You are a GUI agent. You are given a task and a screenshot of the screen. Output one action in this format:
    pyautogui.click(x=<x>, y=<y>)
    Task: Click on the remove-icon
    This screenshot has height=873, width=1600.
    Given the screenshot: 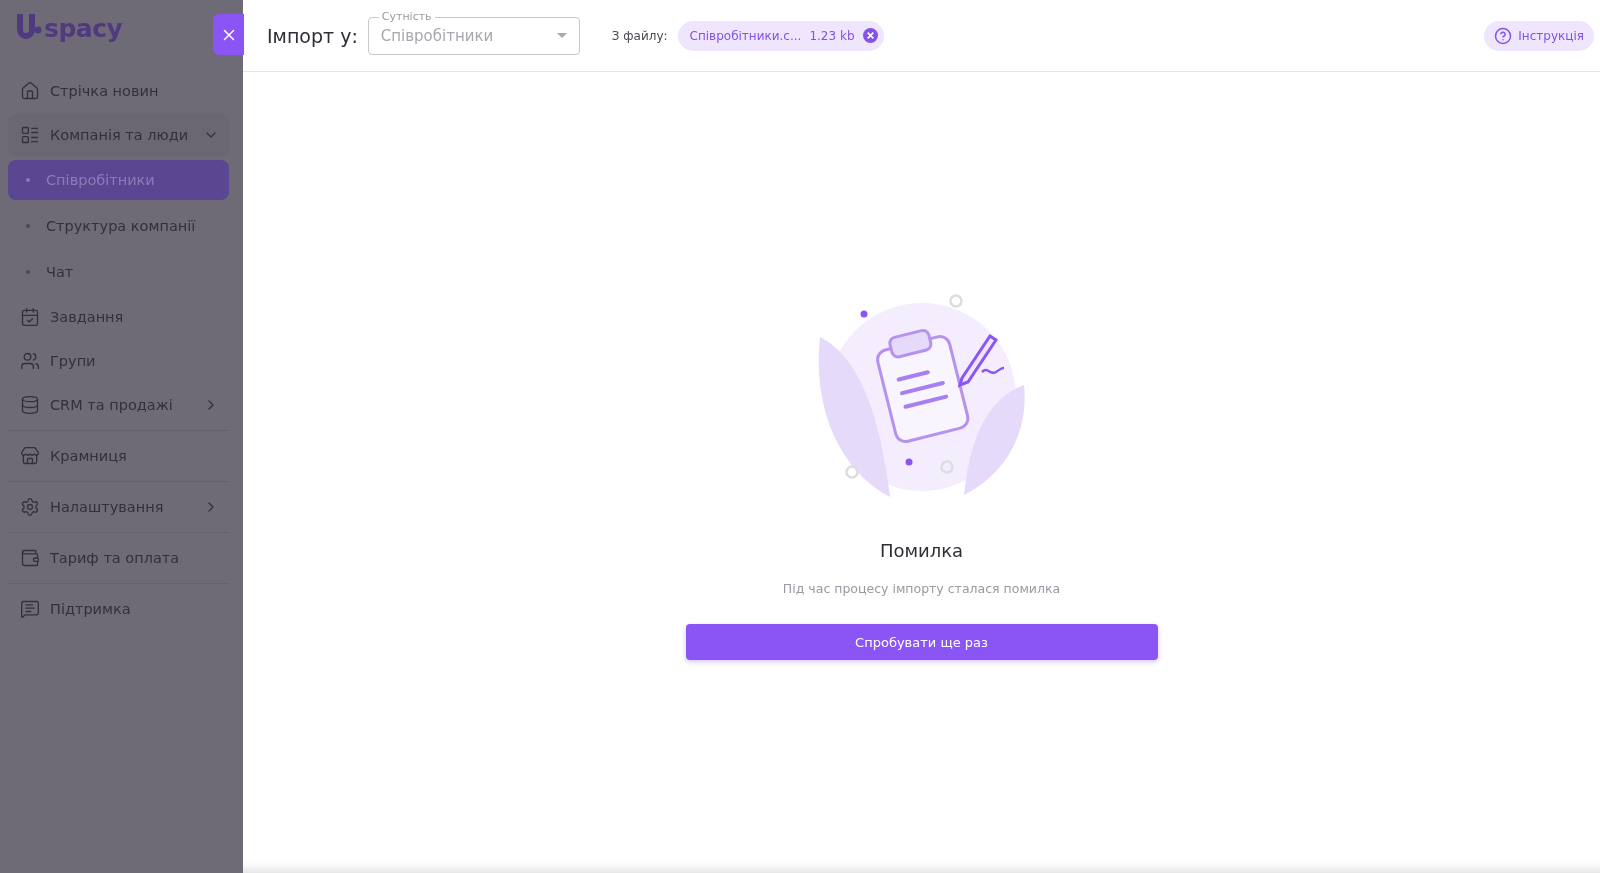 What is the action you would take?
    pyautogui.click(x=870, y=35)
    